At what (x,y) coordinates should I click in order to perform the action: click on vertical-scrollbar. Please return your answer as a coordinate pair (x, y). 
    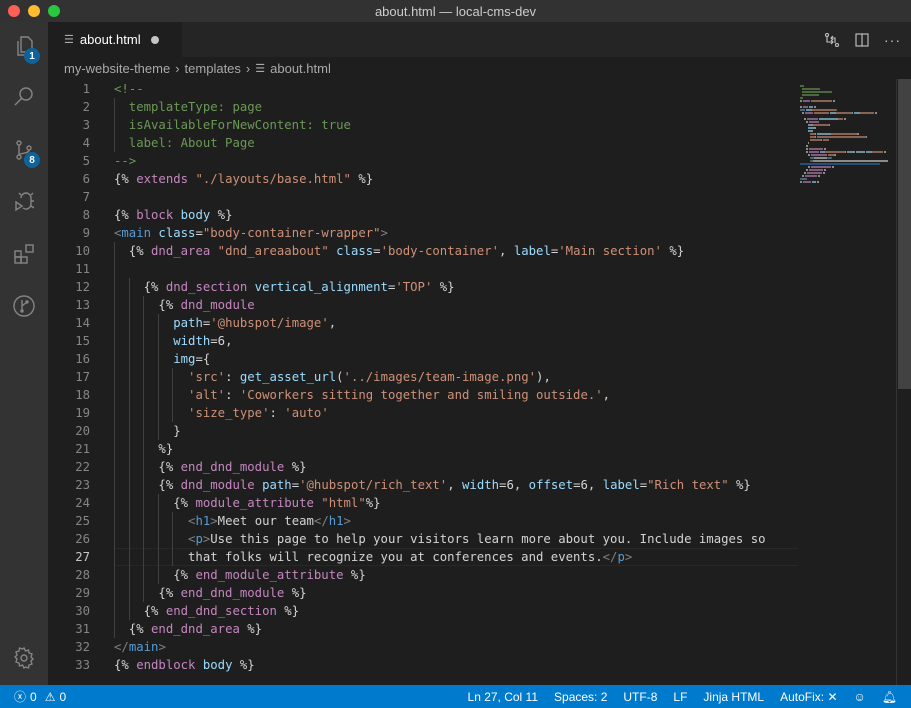
    Looking at the image, I should click on (903, 382).